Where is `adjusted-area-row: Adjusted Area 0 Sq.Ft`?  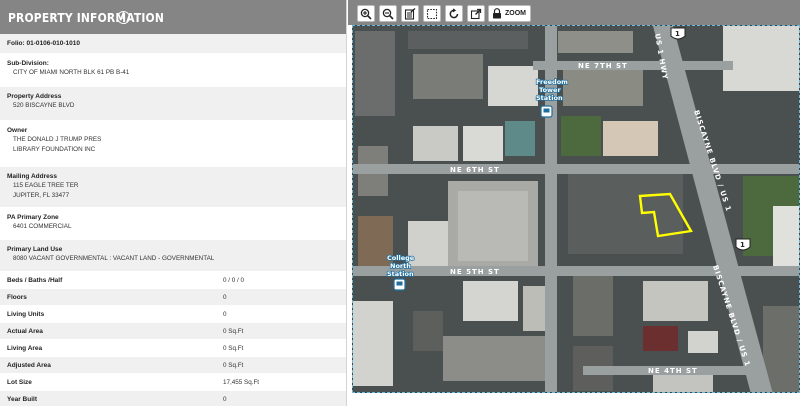 adjusted-area-row: Adjusted Area 0 Sq.Ft is located at coordinates (173, 365).